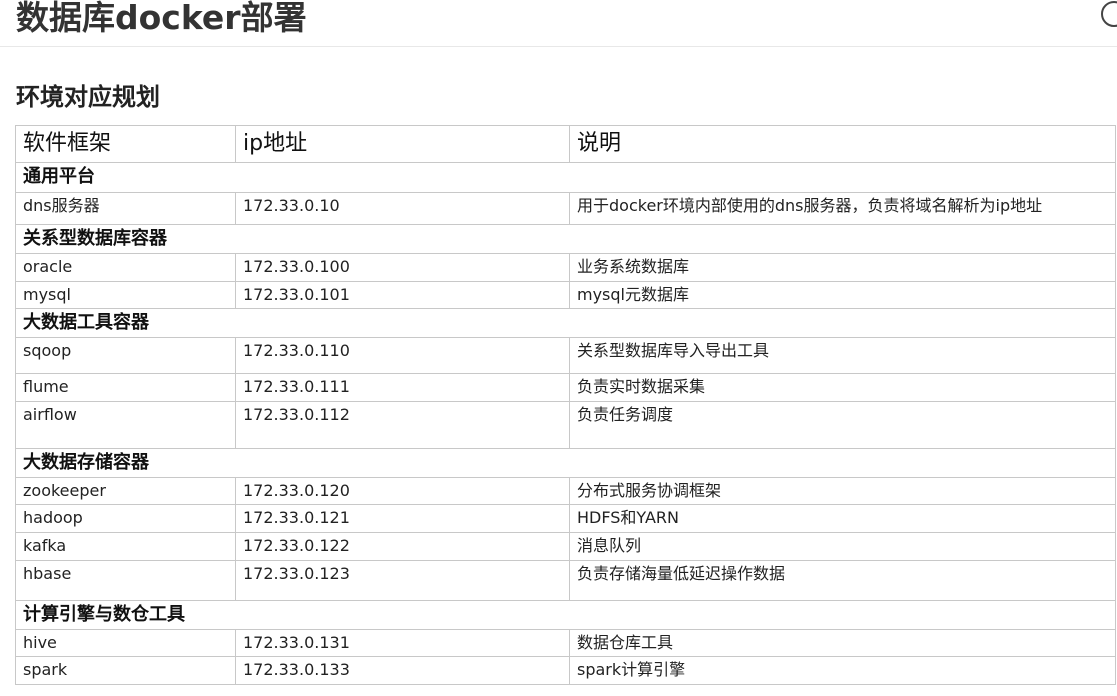 The width and height of the screenshot is (1117, 696). Describe the element at coordinates (842, 643) in the screenshot. I see `cell-description: 数据仓库工具` at that location.